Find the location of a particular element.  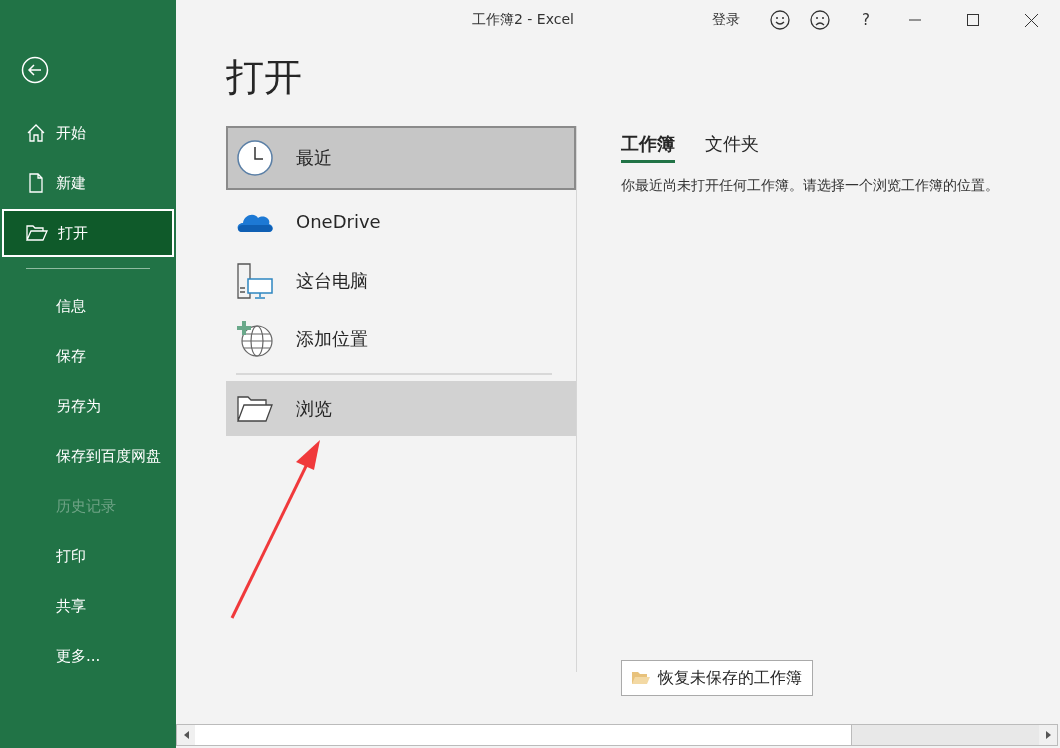

page-title: 打开 is located at coordinates (264, 77).